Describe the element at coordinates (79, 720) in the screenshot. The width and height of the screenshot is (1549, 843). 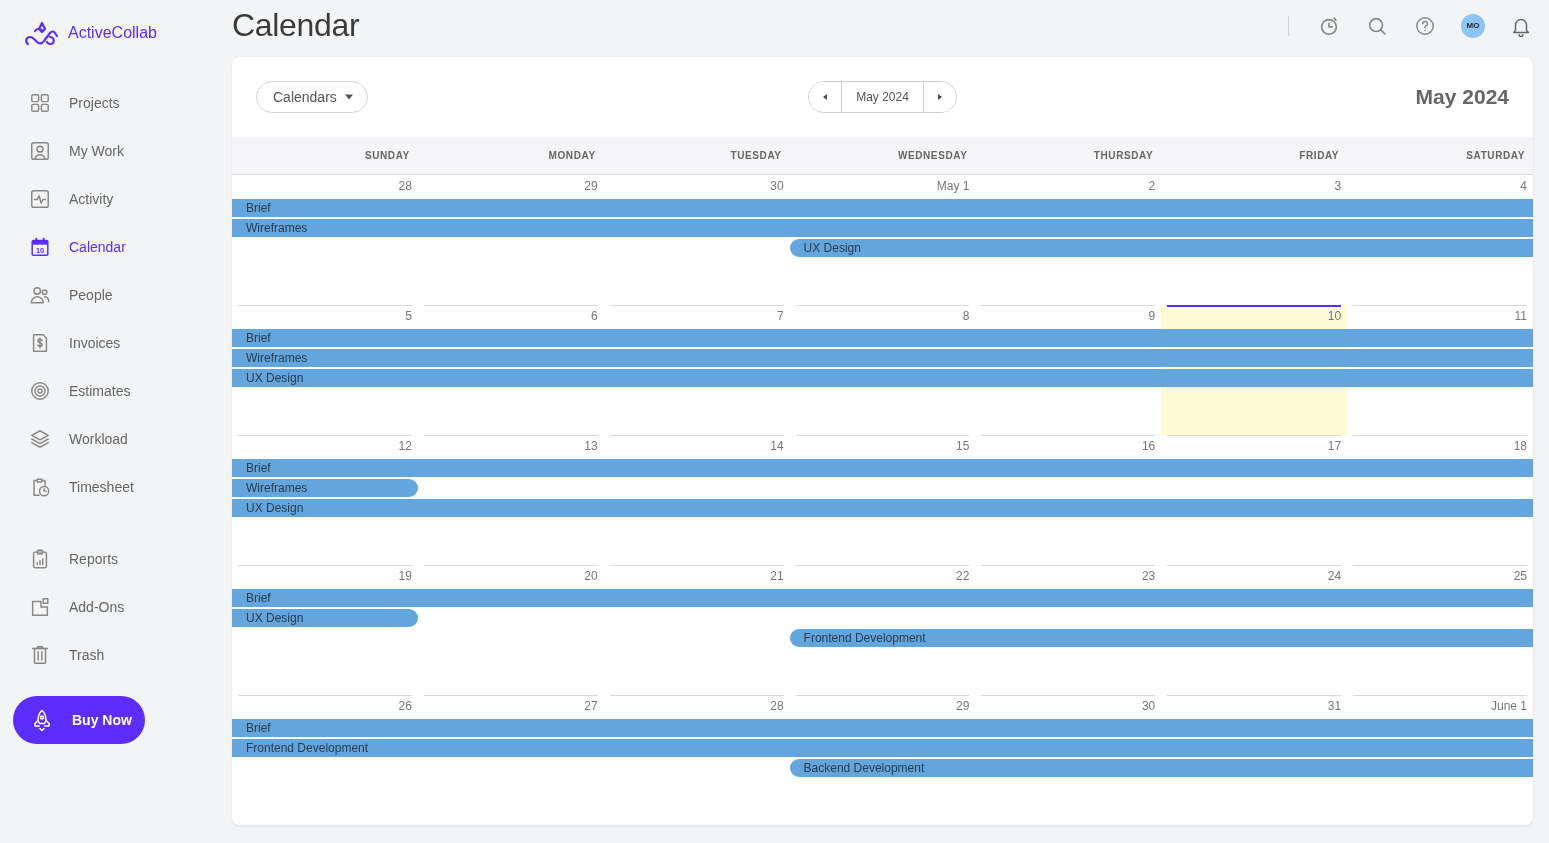
I see `buy-now-button: Buy Now` at that location.